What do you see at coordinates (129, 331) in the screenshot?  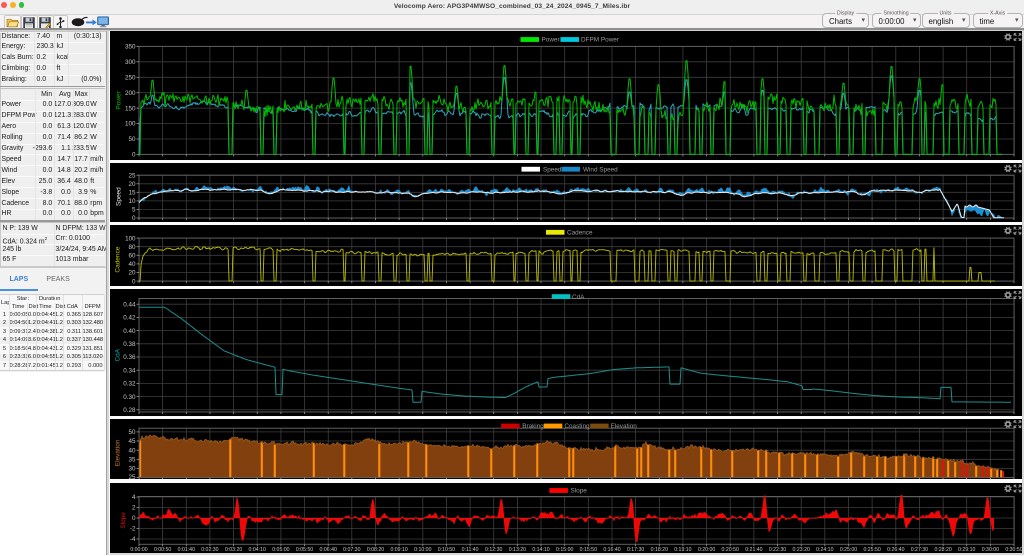 I see `svg-text: 0.40` at bounding box center [129, 331].